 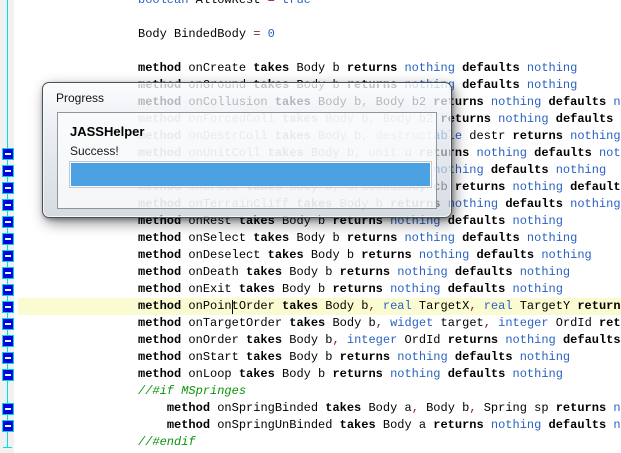 What do you see at coordinates (310, 4) in the screenshot?
I see `code-line: boolean AllowRest = true` at bounding box center [310, 4].